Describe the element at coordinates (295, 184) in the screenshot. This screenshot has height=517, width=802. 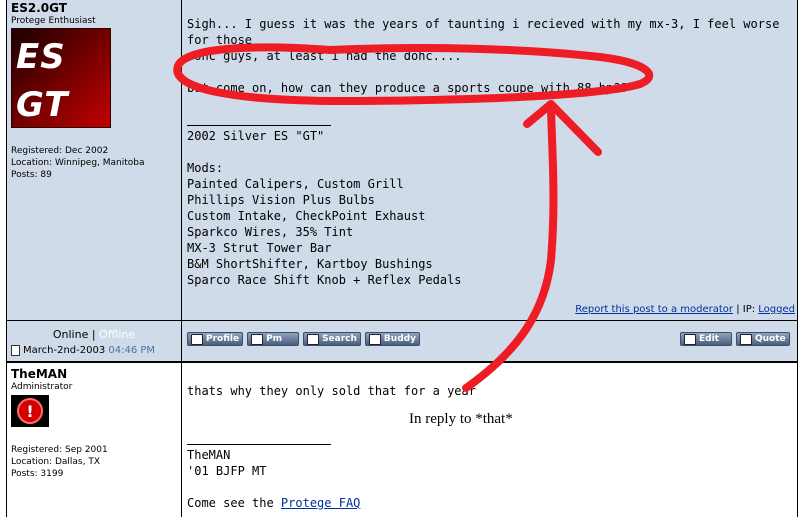
I see `sig-line: Painted Calipers, Custom Grill` at that location.